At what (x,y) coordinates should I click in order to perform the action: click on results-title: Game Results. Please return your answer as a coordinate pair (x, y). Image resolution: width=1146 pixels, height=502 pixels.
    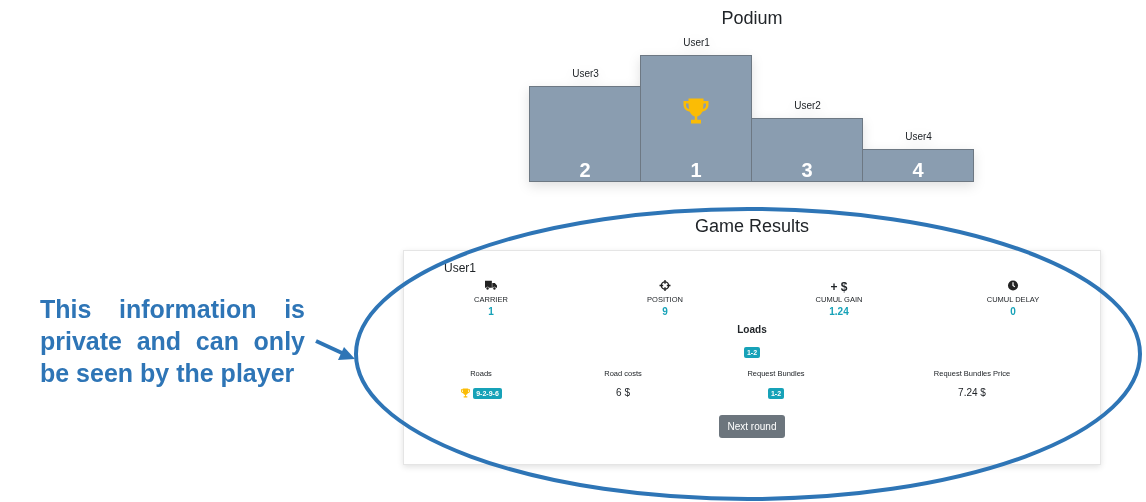
    Looking at the image, I should click on (751, 226).